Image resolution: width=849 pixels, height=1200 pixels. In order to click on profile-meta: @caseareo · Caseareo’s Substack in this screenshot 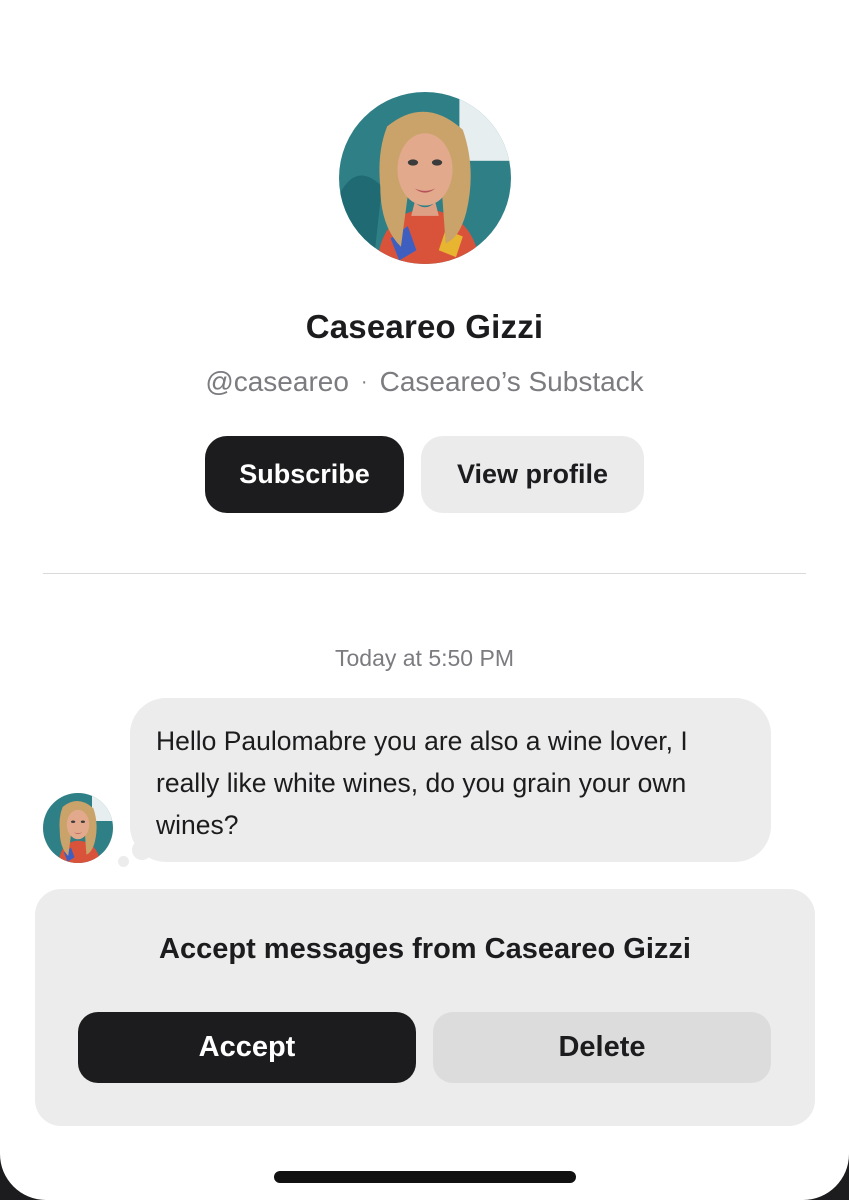, I will do `click(424, 382)`.